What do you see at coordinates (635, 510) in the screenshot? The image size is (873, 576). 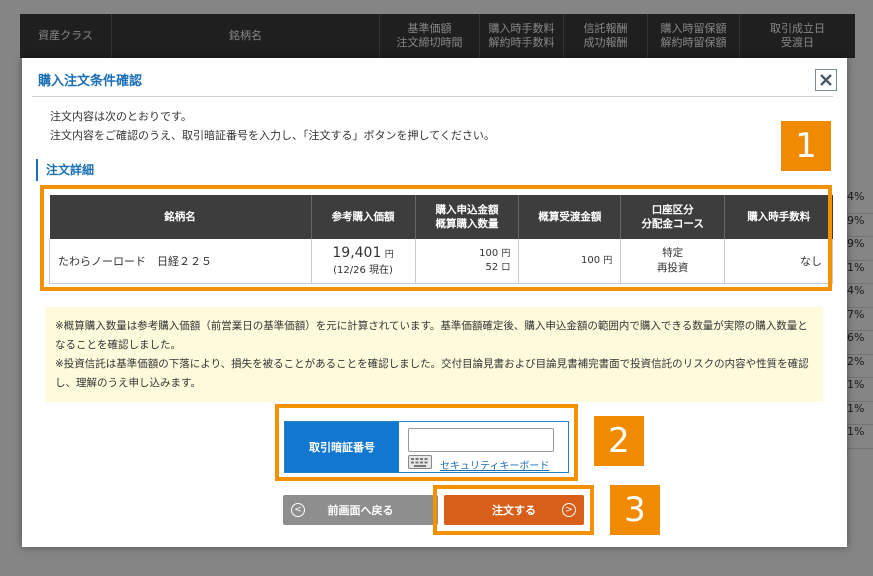 I see `step-badge-3: 3` at bounding box center [635, 510].